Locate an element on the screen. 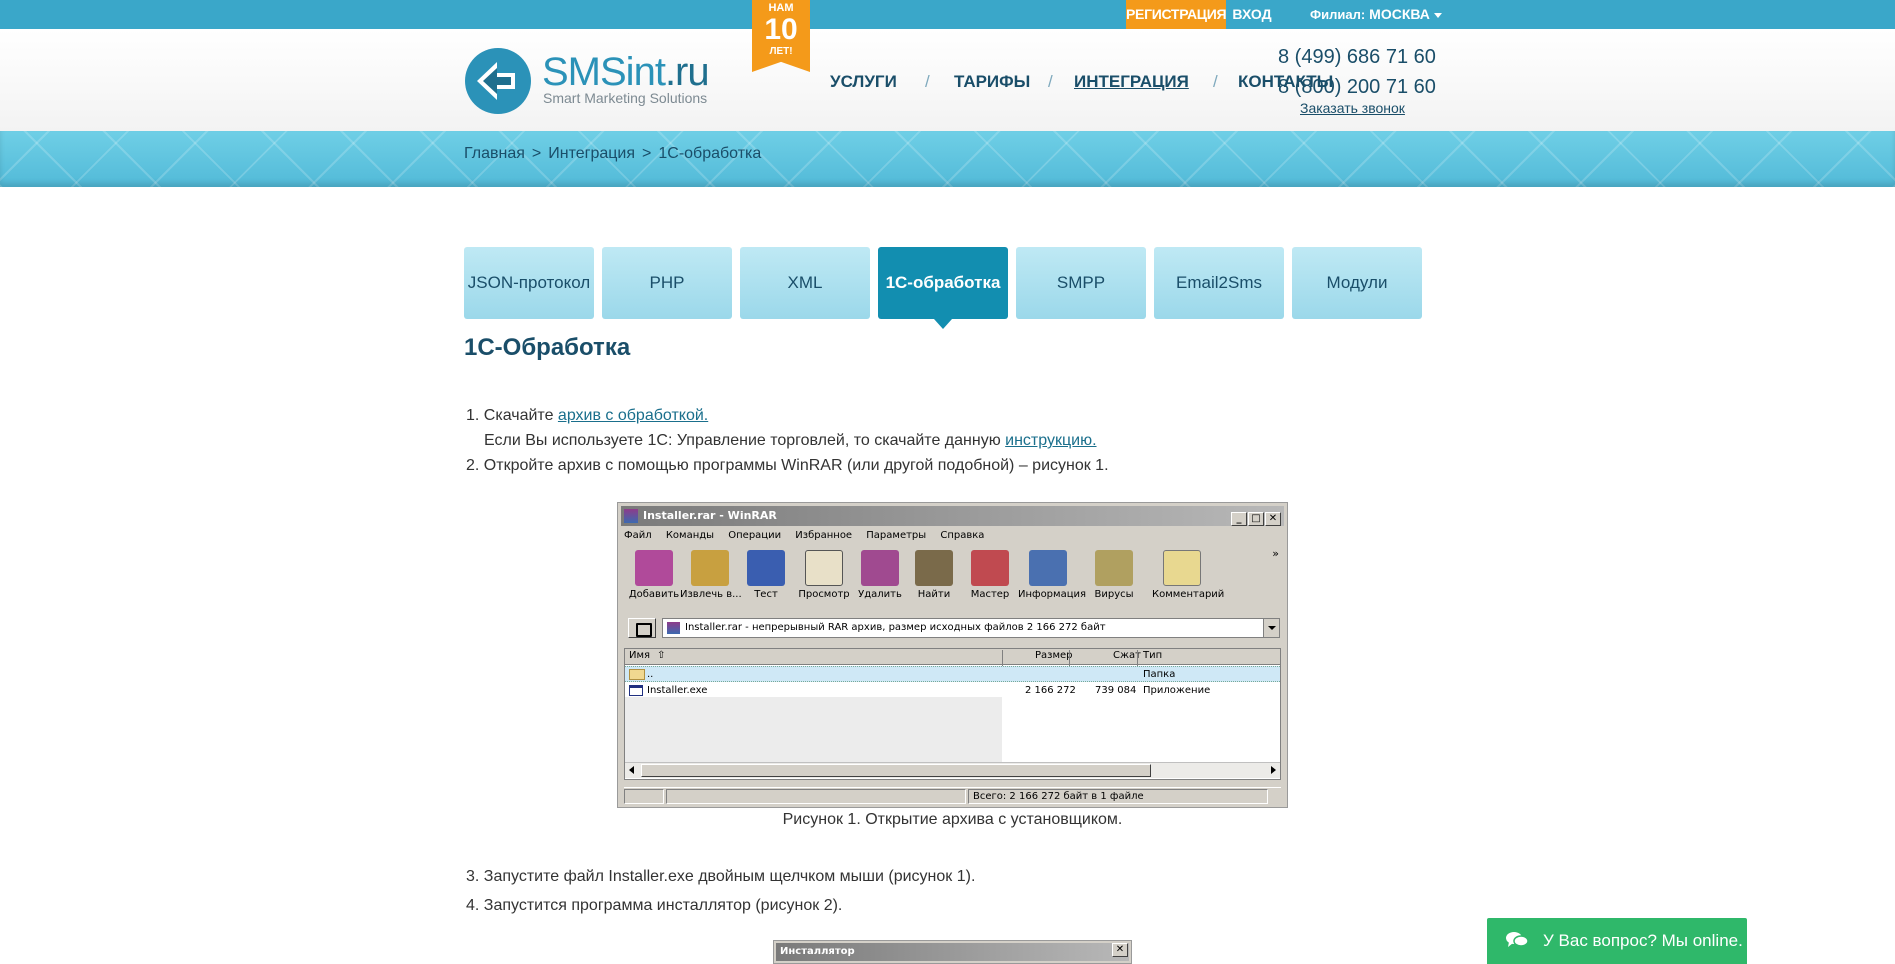 This screenshot has width=1895, height=964. tab-php: PHP is located at coordinates (667, 283).